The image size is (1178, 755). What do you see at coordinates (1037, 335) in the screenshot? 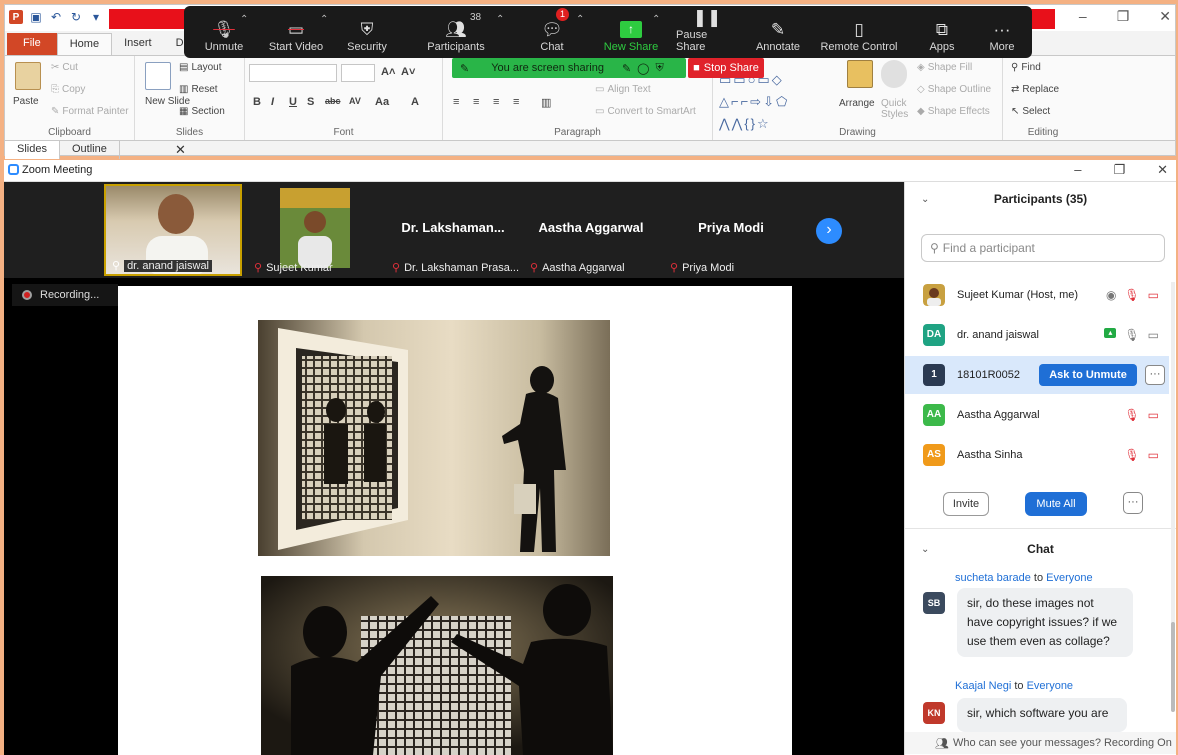
I see `participant-row: DA dr. anand jaiswal ▴ 🎙︎ ▭` at bounding box center [1037, 335].